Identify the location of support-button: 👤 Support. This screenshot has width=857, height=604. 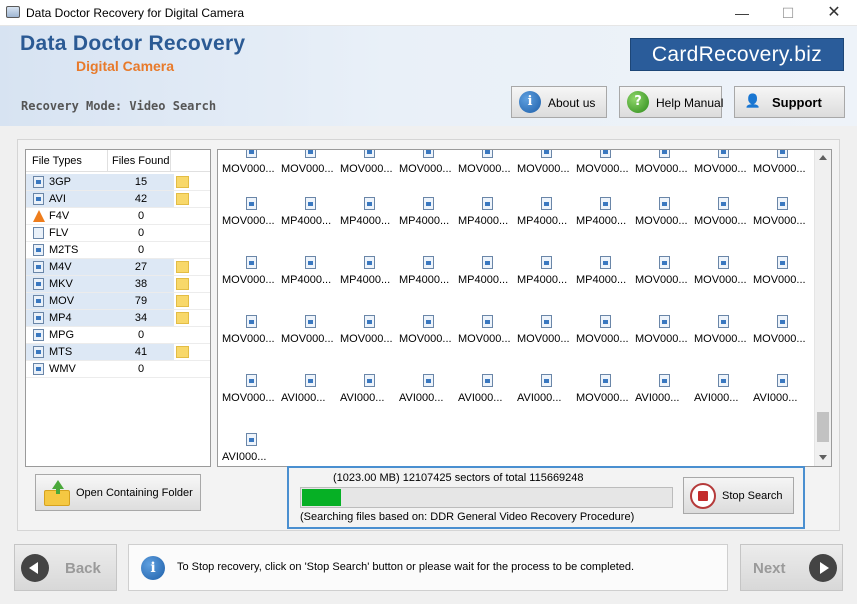
(789, 102).